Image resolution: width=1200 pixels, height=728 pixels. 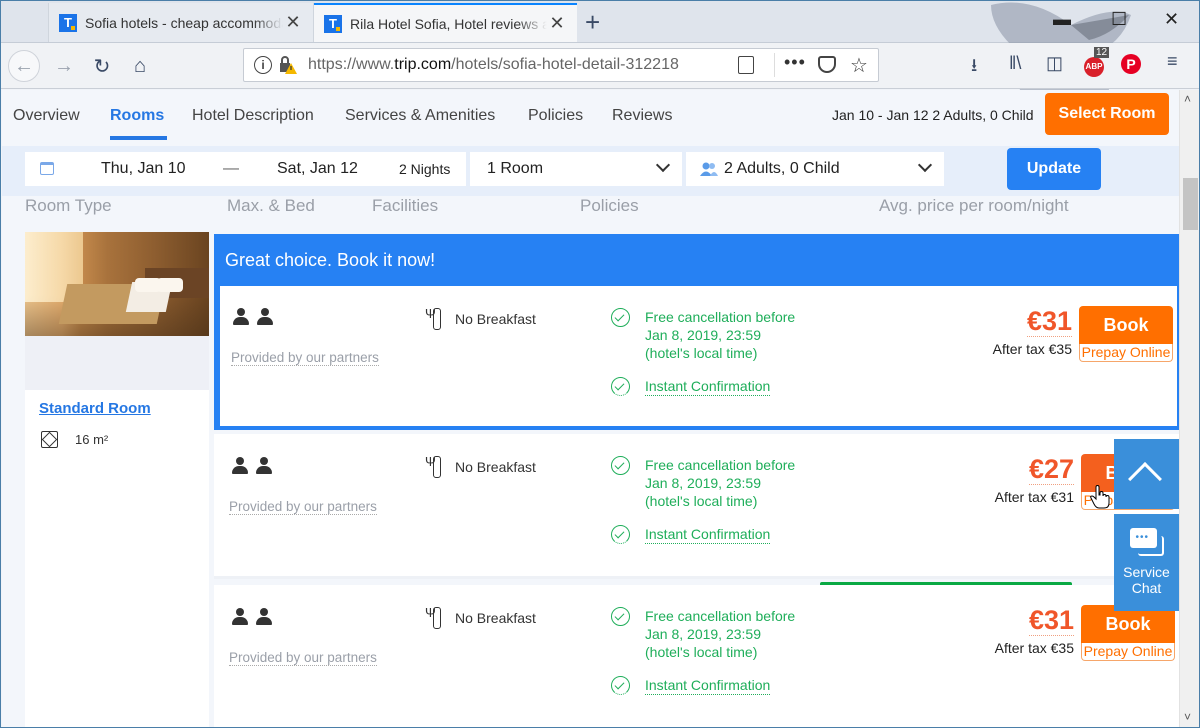 What do you see at coordinates (64, 66) in the screenshot?
I see `forward-icon: →` at bounding box center [64, 66].